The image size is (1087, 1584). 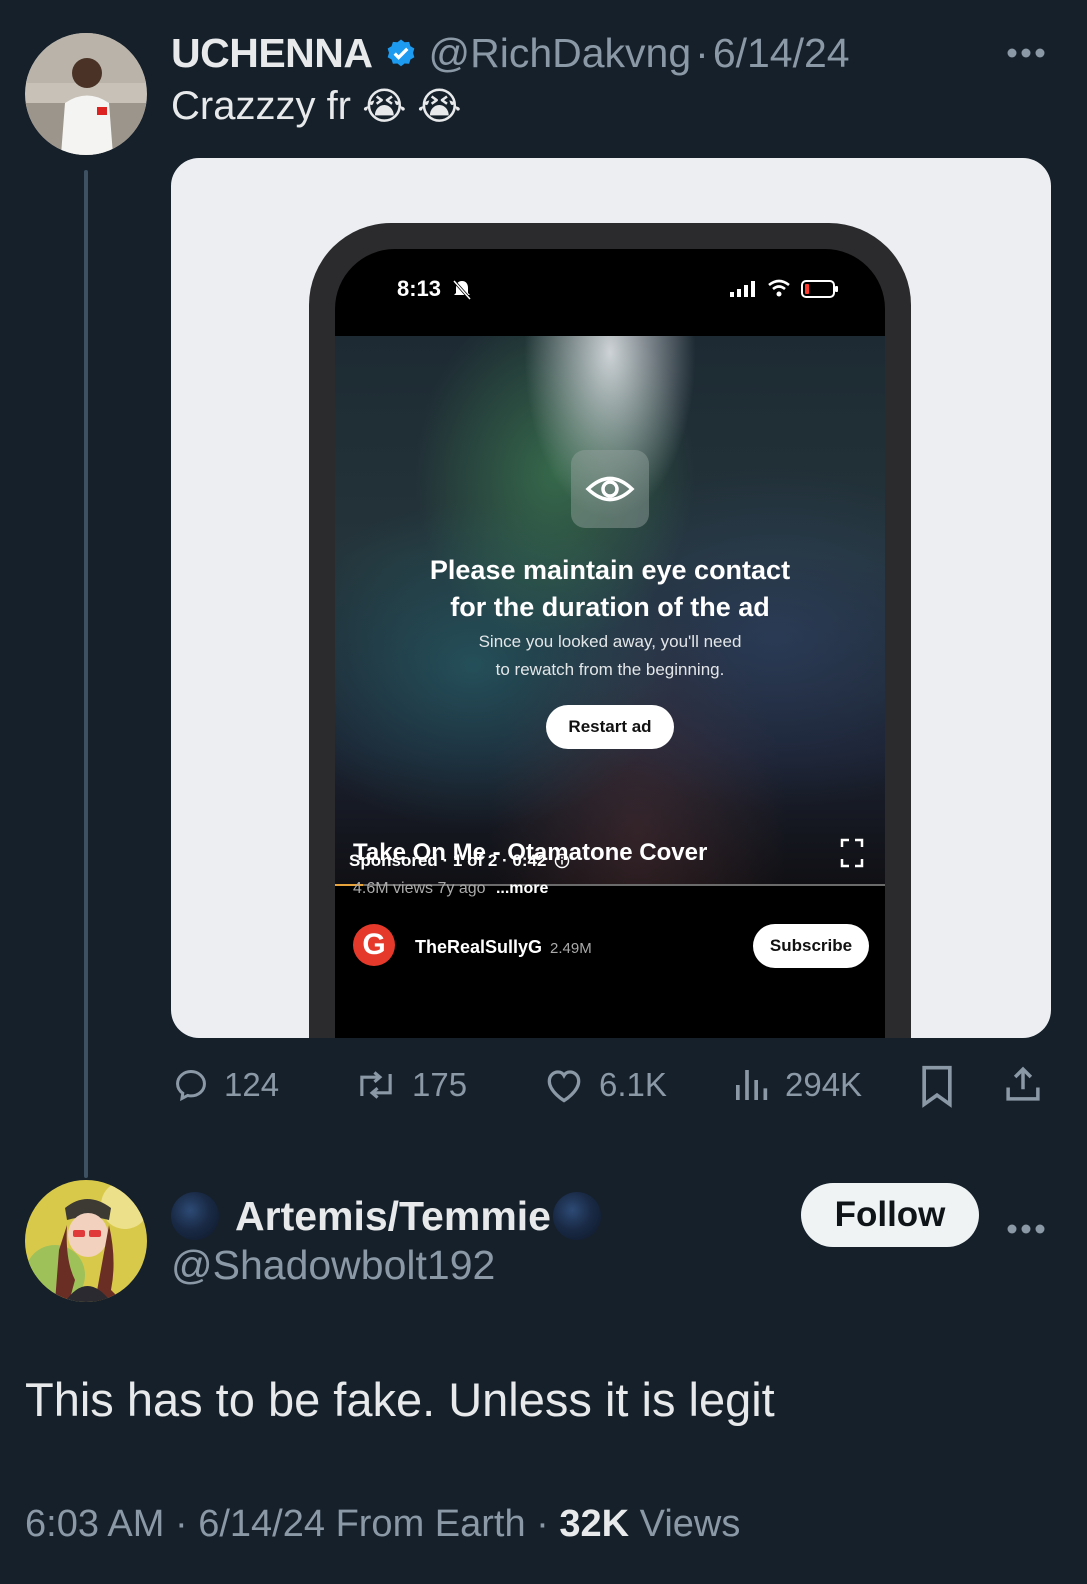 I want to click on like-action: 6.1K, so click(x=605, y=1085).